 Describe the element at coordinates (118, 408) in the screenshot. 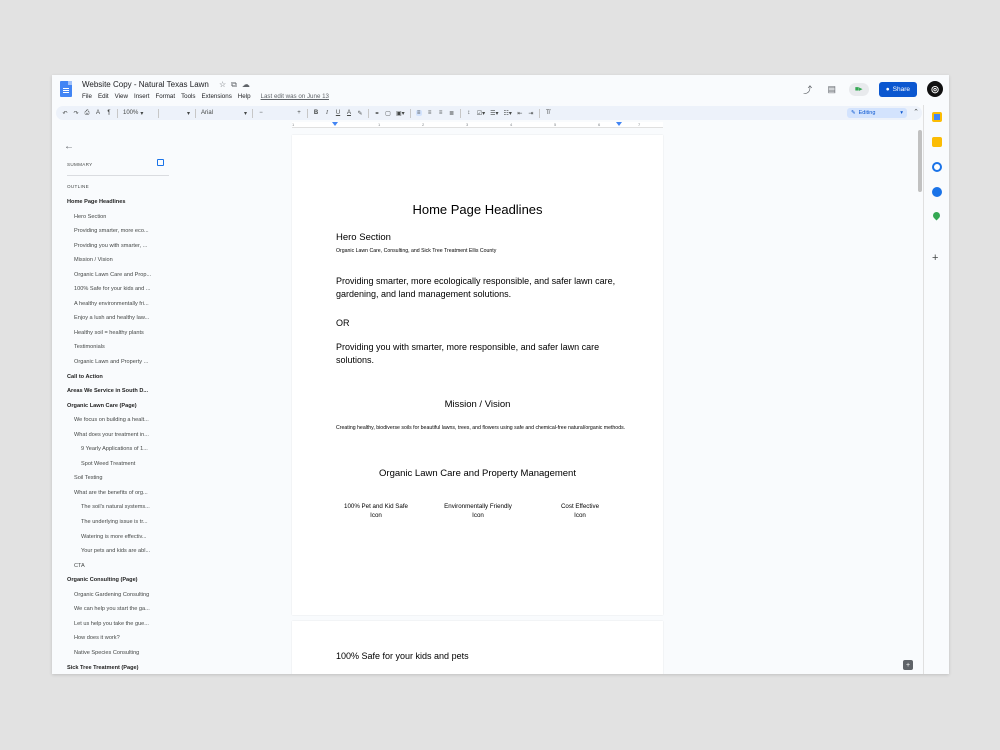

I see `outline-item: Organic Lawn Care (Page)` at that location.